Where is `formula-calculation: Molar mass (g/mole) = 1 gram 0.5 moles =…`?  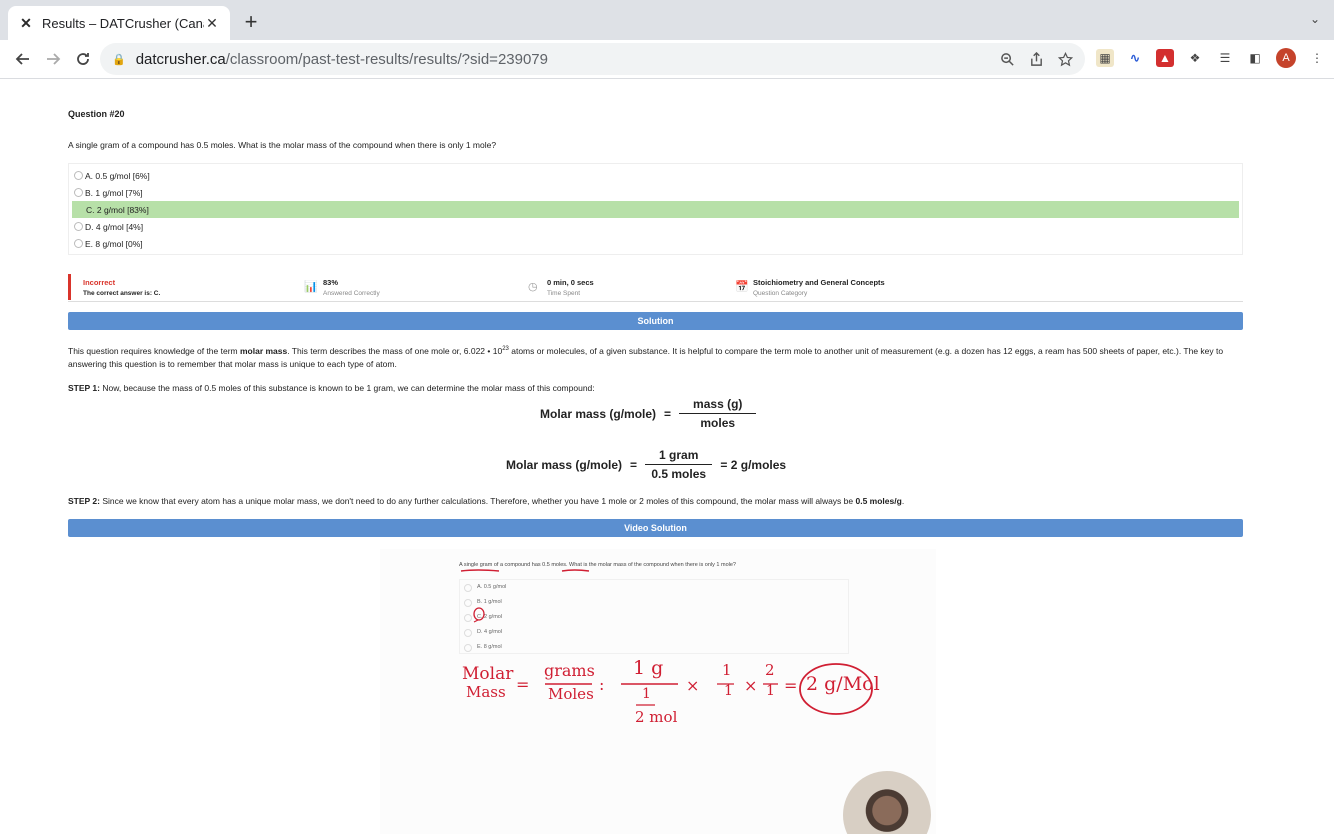 formula-calculation: Molar mass (g/mole) = 1 gram 0.5 moles =… is located at coordinates (646, 464).